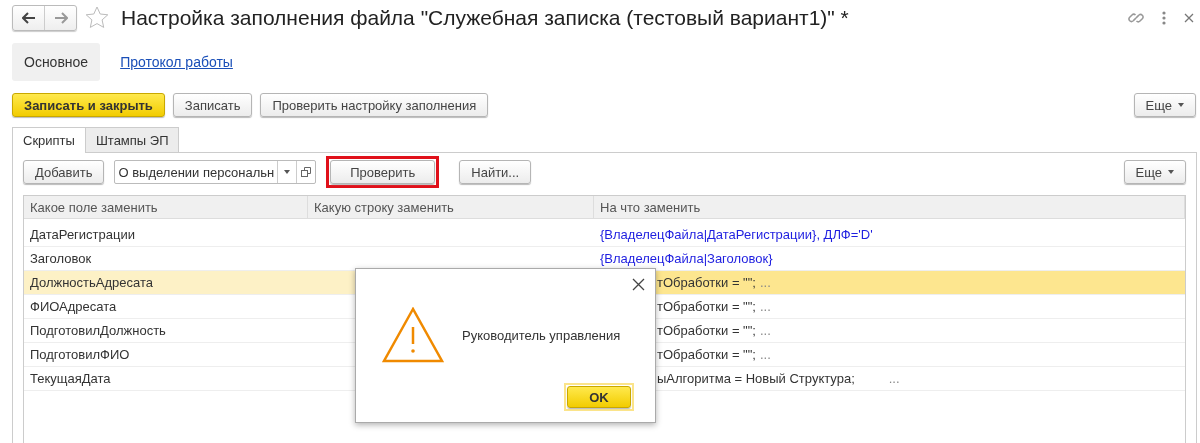  I want to click on table-cell: {ВладелецФайла|ДатаРегистрации}, ДЛФ='D', so click(736, 234).